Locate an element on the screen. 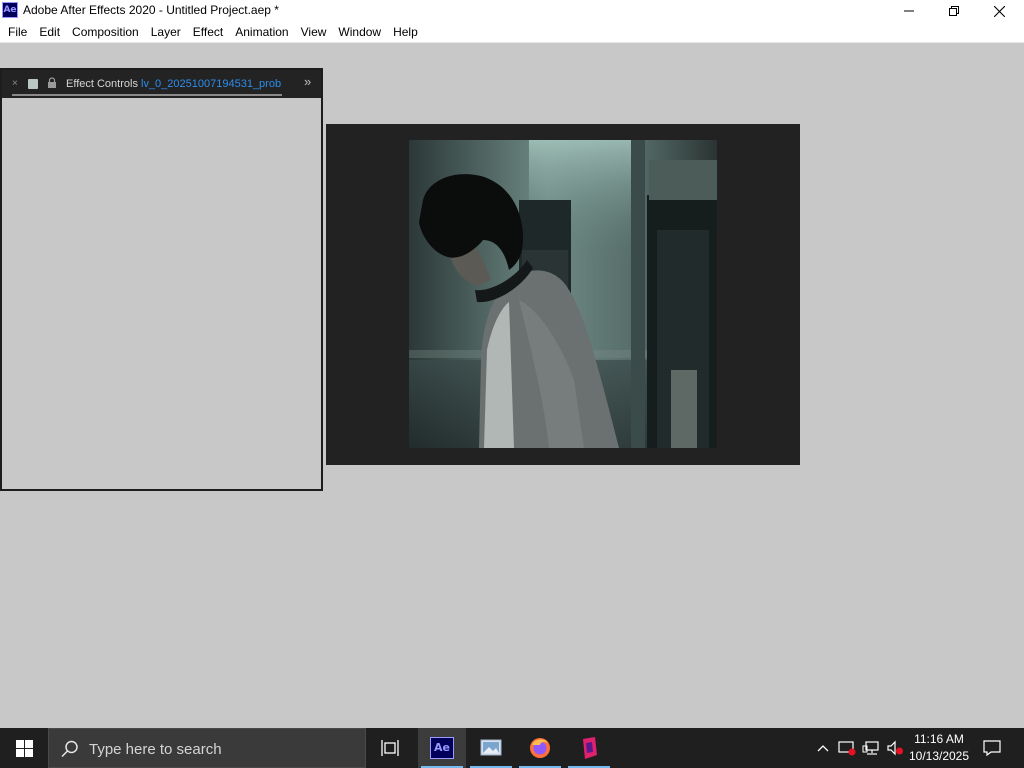 Image resolution: width=1024 pixels, height=768 pixels. search-icon is located at coordinates (69, 749).